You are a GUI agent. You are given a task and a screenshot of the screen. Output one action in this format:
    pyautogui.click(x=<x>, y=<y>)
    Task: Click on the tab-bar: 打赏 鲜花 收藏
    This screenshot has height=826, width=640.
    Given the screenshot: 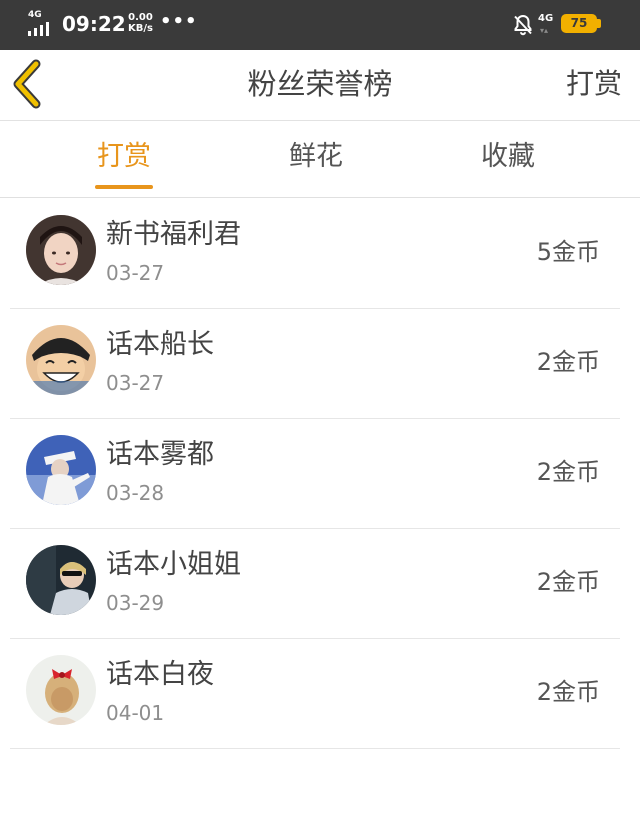 What is the action you would take?
    pyautogui.click(x=320, y=159)
    